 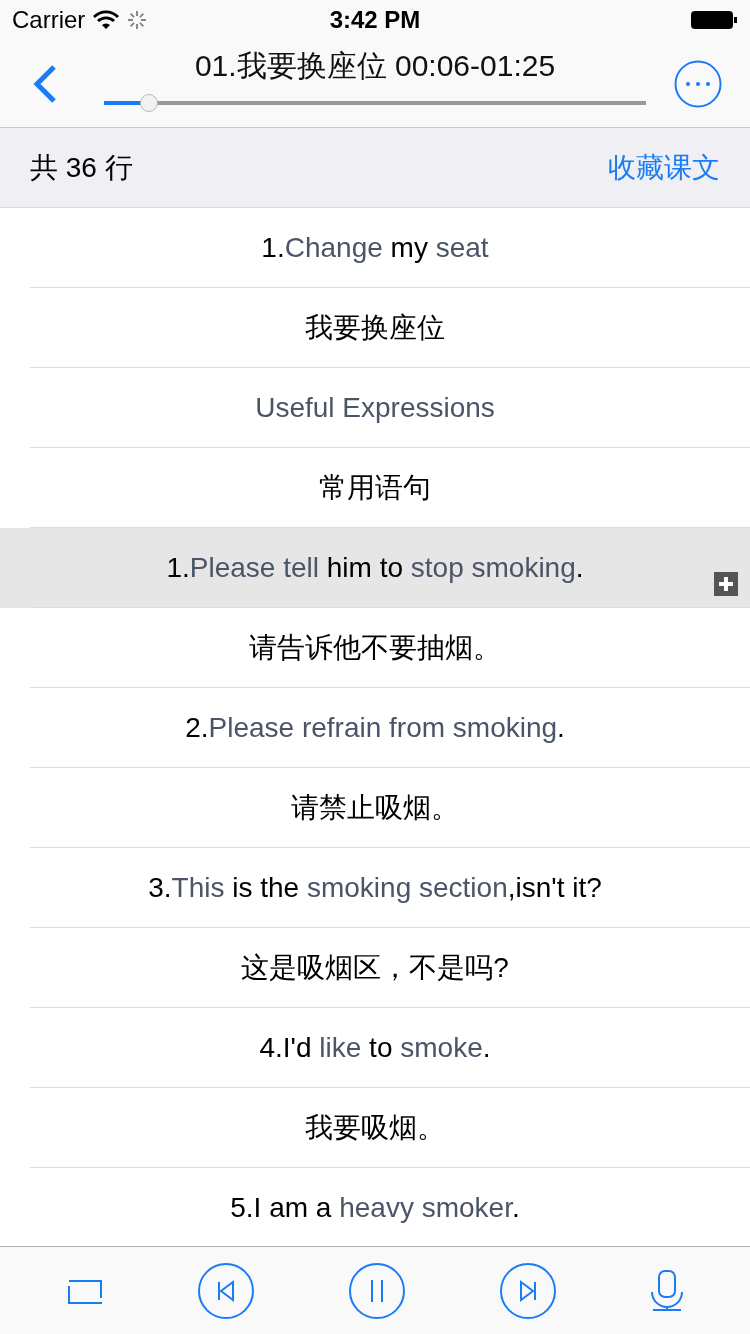 I want to click on chinese-sentence: 我要换座位, so click(x=375, y=327).